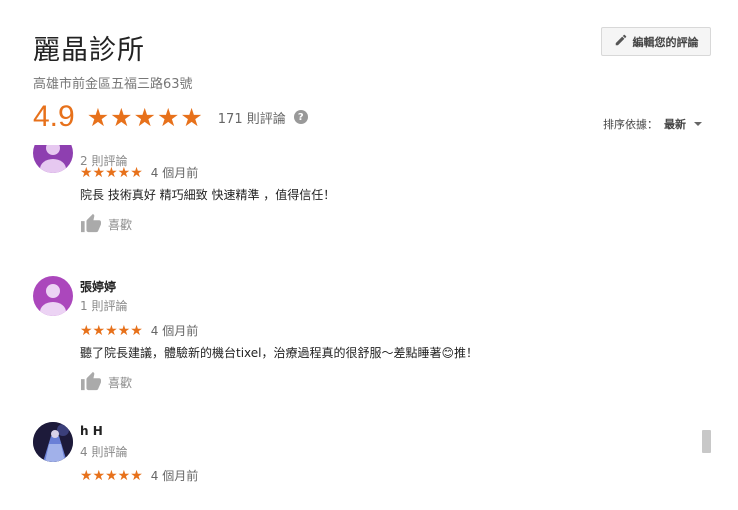 This screenshot has width=738, height=510. I want to click on reviewer-name: 張婷婷, so click(103, 286).